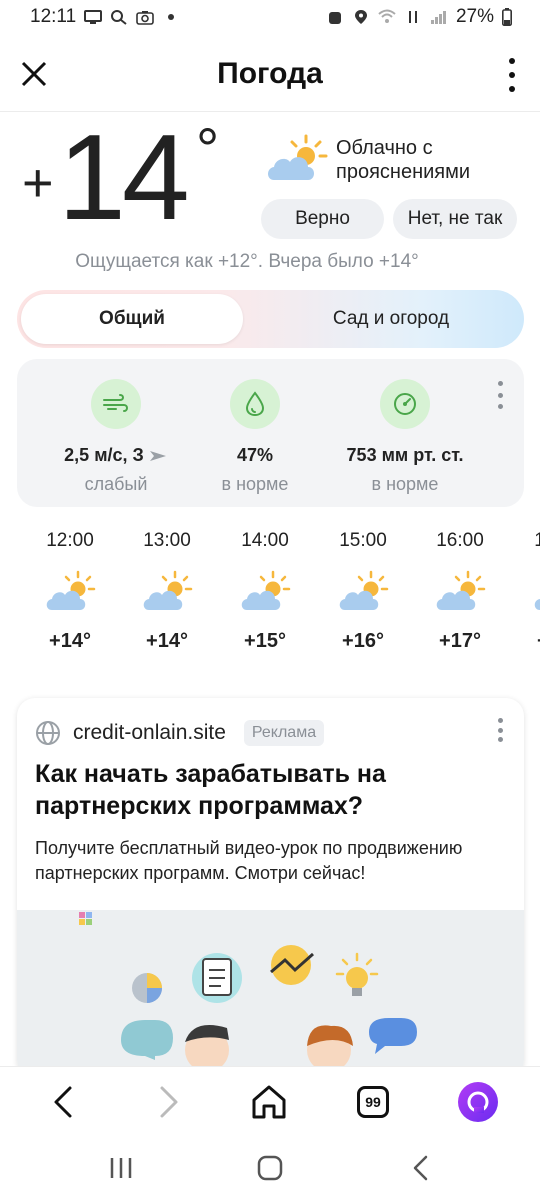  I want to click on condition-text: Облачно с прояснениями, so click(403, 160).